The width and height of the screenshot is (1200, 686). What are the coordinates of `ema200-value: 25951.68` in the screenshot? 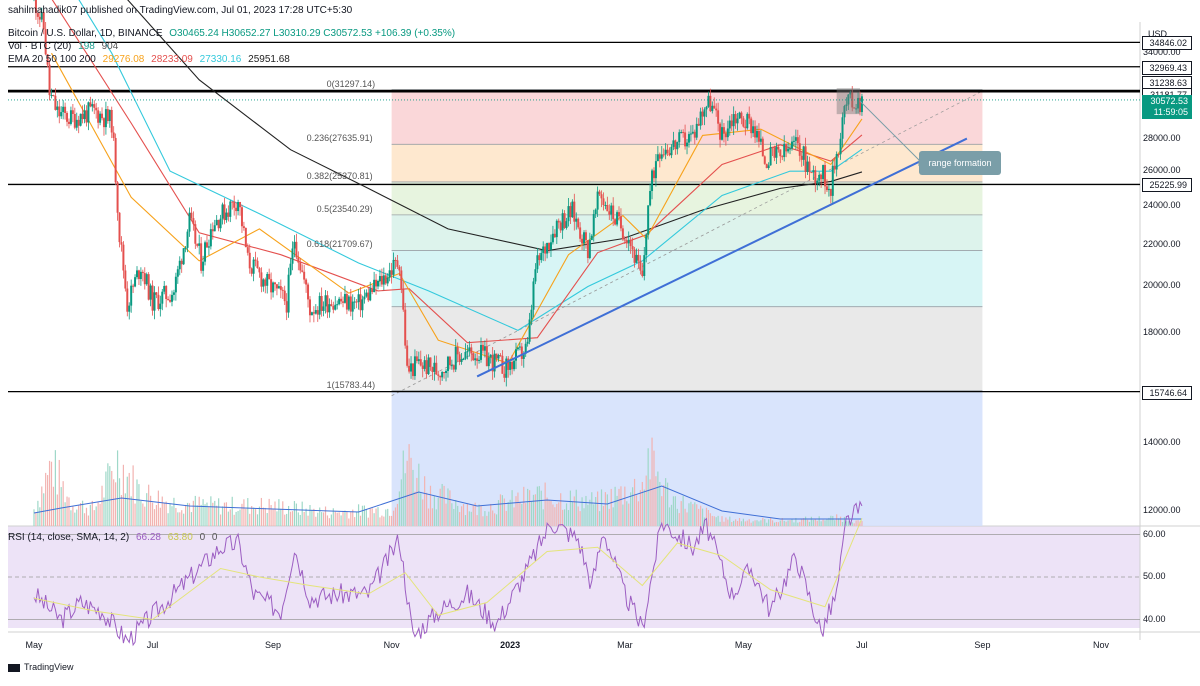 It's located at (269, 59).